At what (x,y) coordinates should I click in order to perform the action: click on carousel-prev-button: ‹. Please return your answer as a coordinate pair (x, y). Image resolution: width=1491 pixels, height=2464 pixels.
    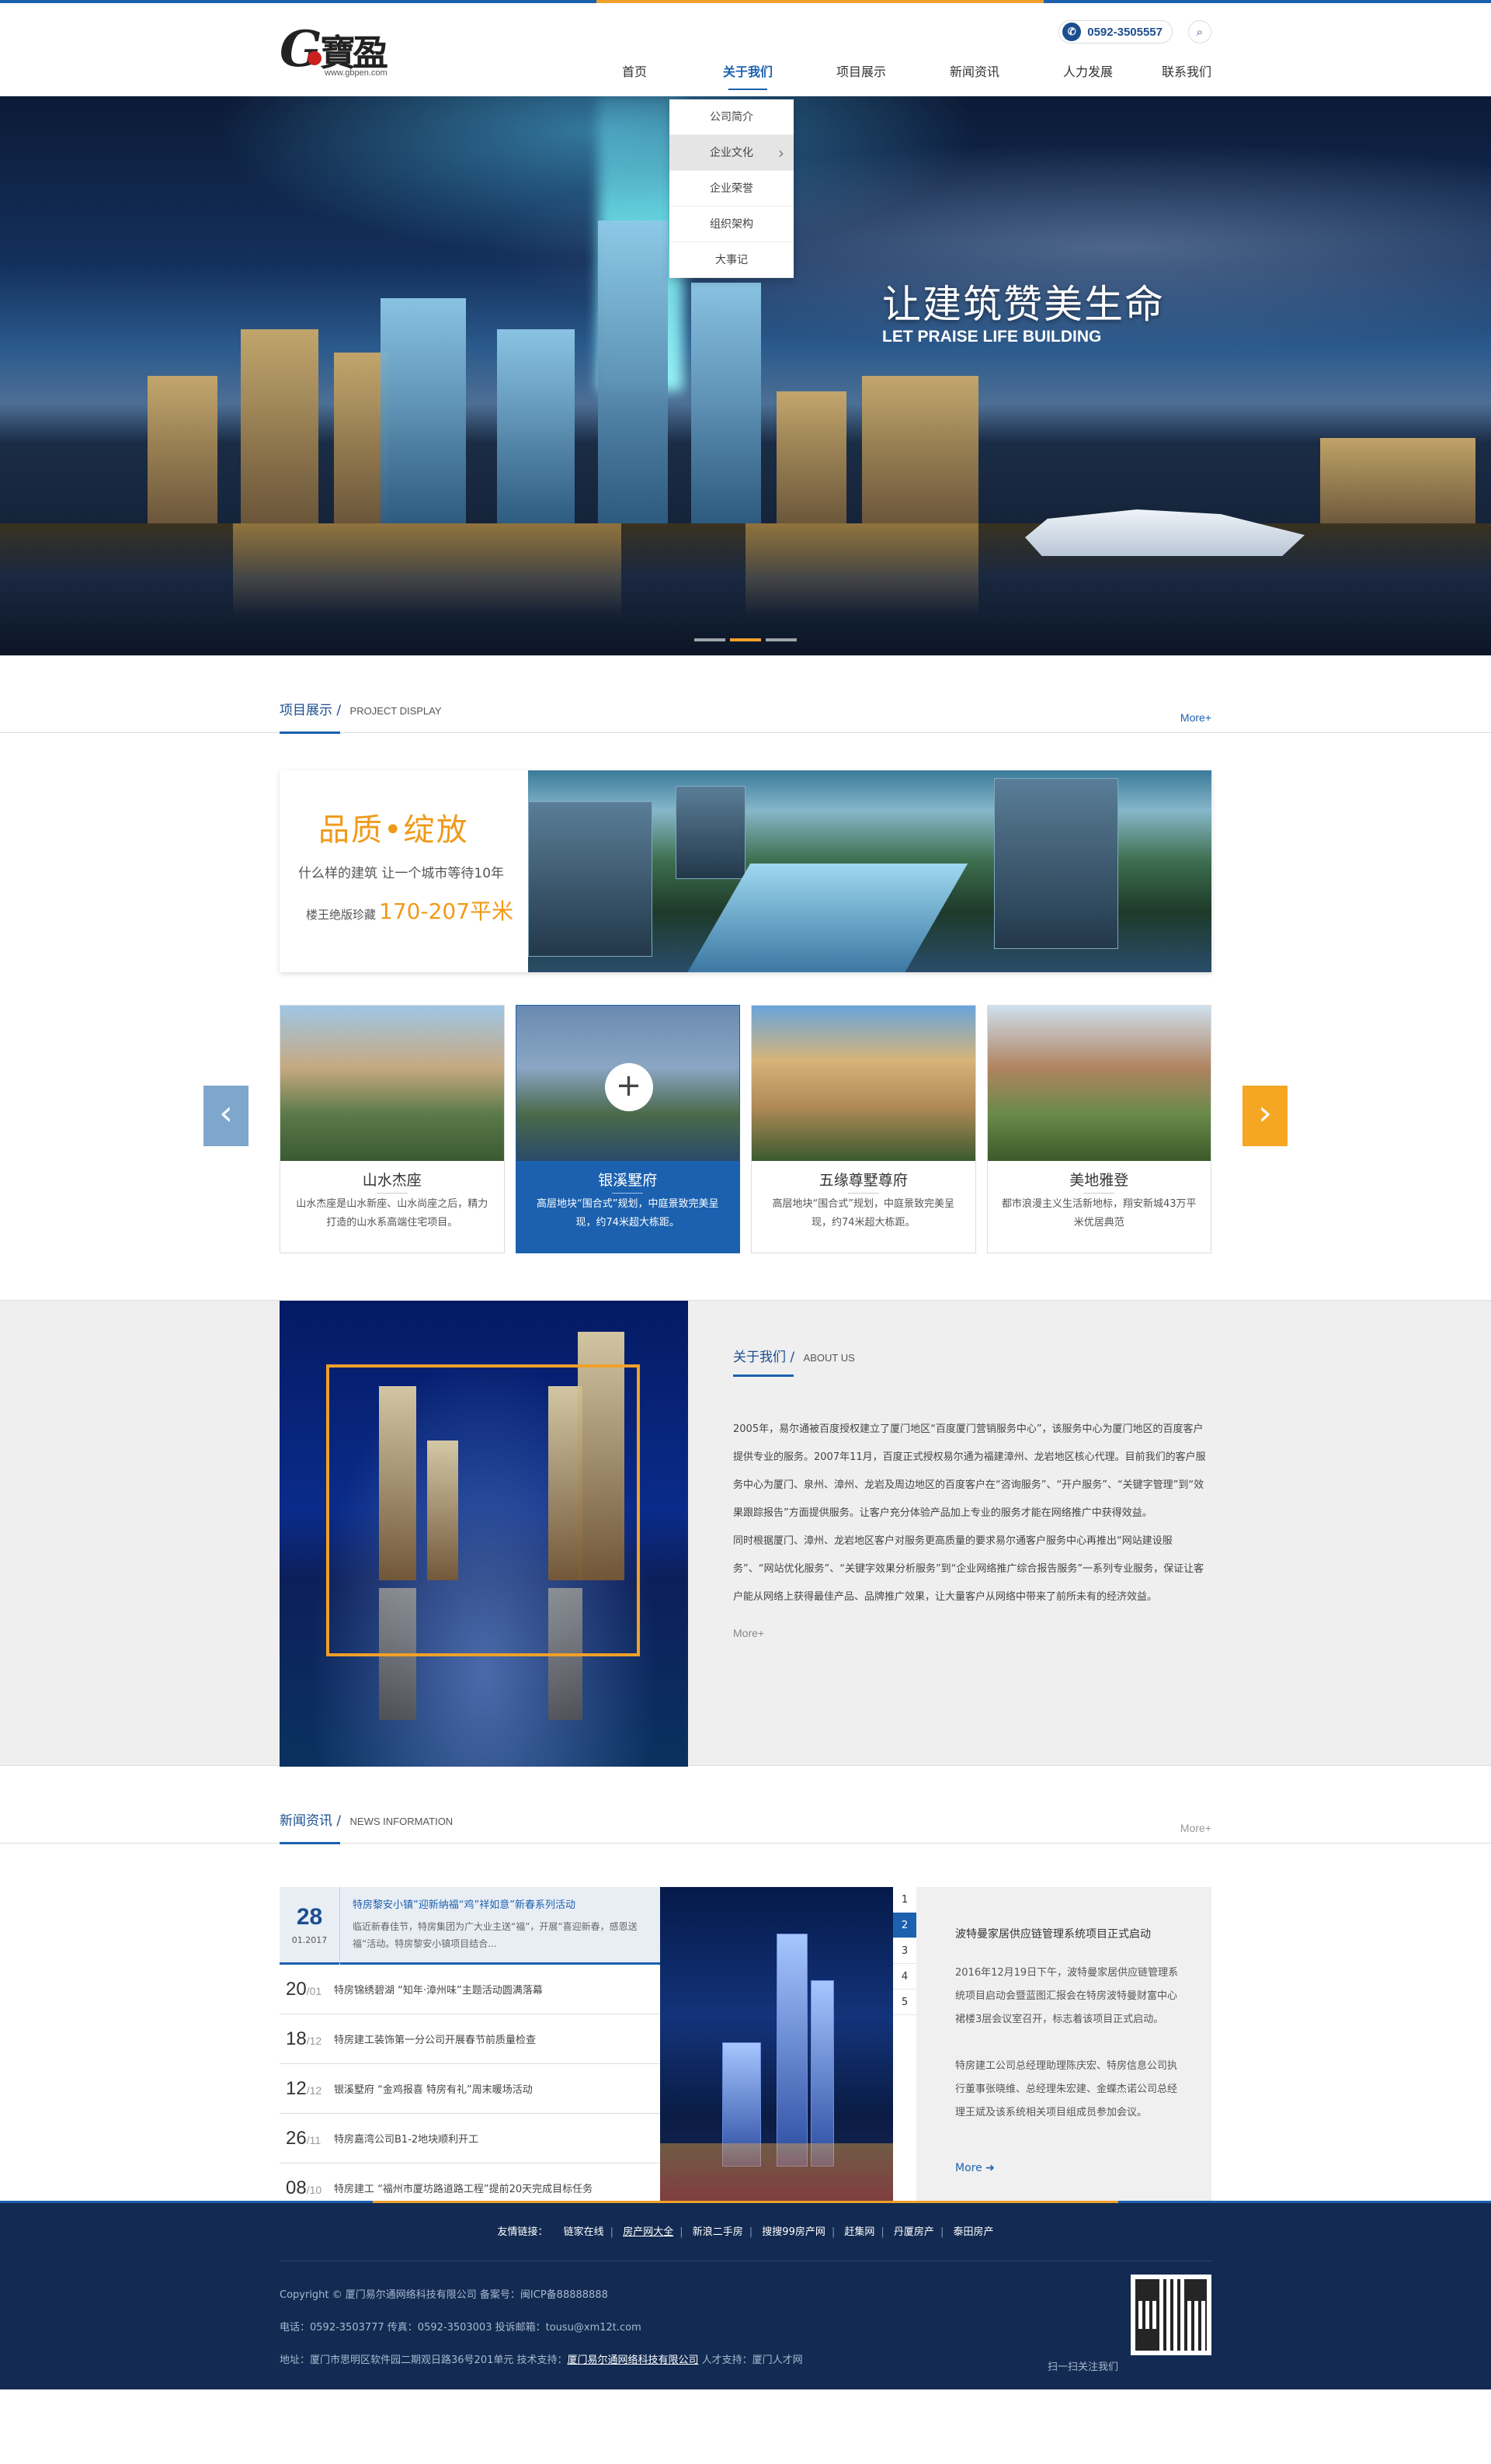
    Looking at the image, I should click on (225, 1116).